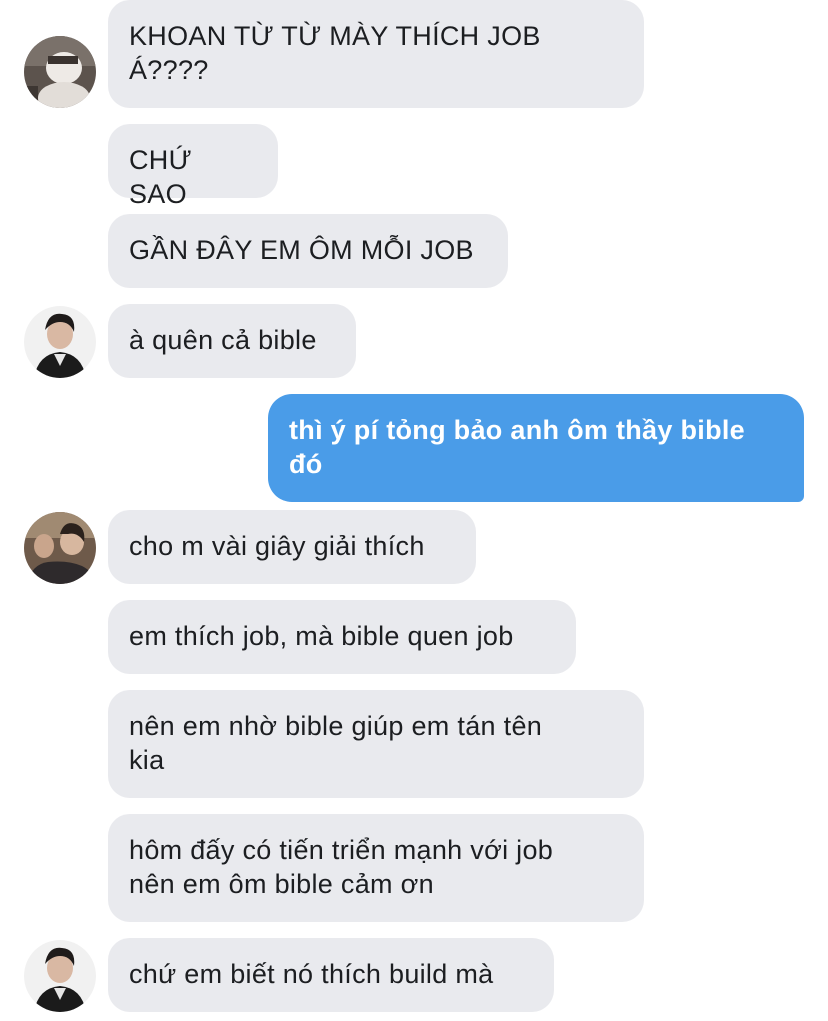 This screenshot has height=1021, width=828. What do you see at coordinates (292, 547) in the screenshot?
I see `message-bubble: cho m vài giây giải thích` at bounding box center [292, 547].